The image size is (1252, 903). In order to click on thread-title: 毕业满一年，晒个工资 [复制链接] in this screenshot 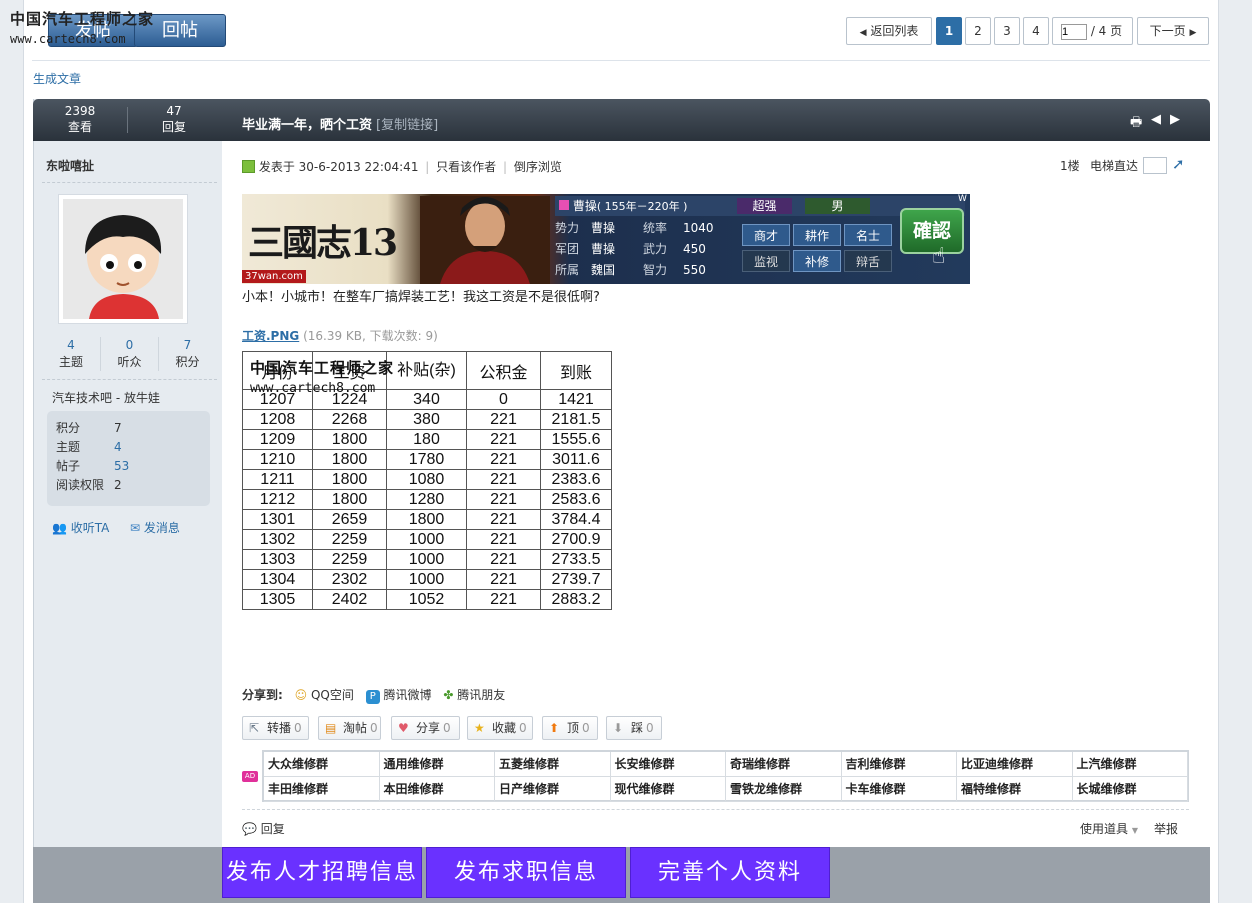, I will do `click(340, 125)`.